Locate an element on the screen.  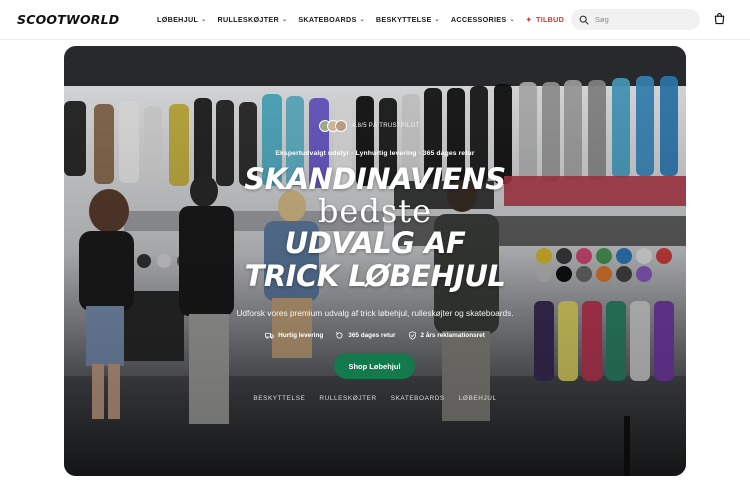
category-link-rulleskojter: RULLESKØJTER is located at coordinates (347, 398).